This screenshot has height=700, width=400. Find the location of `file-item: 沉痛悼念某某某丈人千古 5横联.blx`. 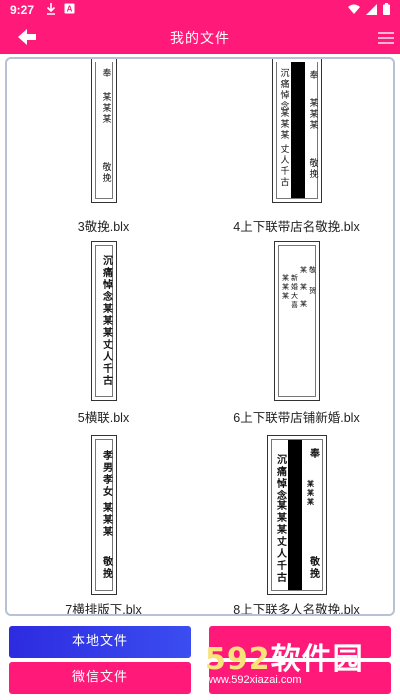

file-item: 沉痛悼念某某某丈人千古 5横联.blx is located at coordinates (103, 336).